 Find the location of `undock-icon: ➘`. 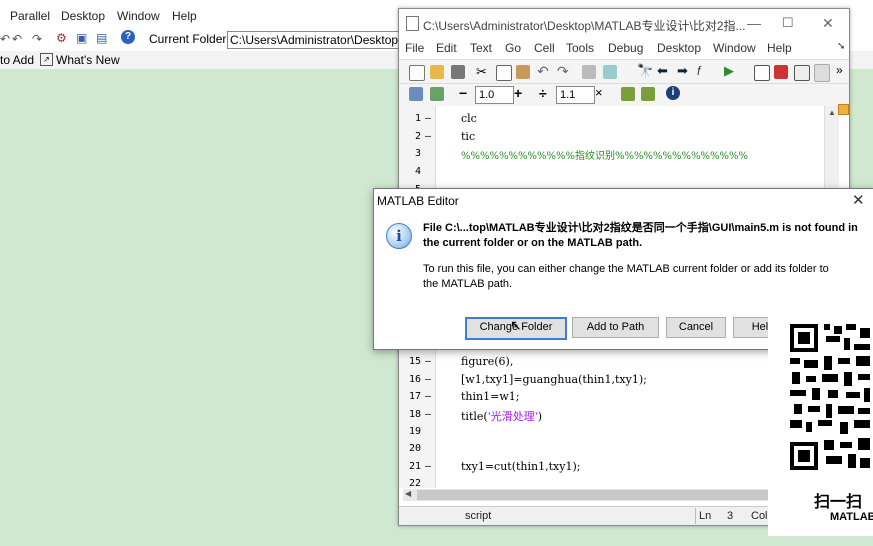

undock-icon: ➘ is located at coordinates (841, 46).